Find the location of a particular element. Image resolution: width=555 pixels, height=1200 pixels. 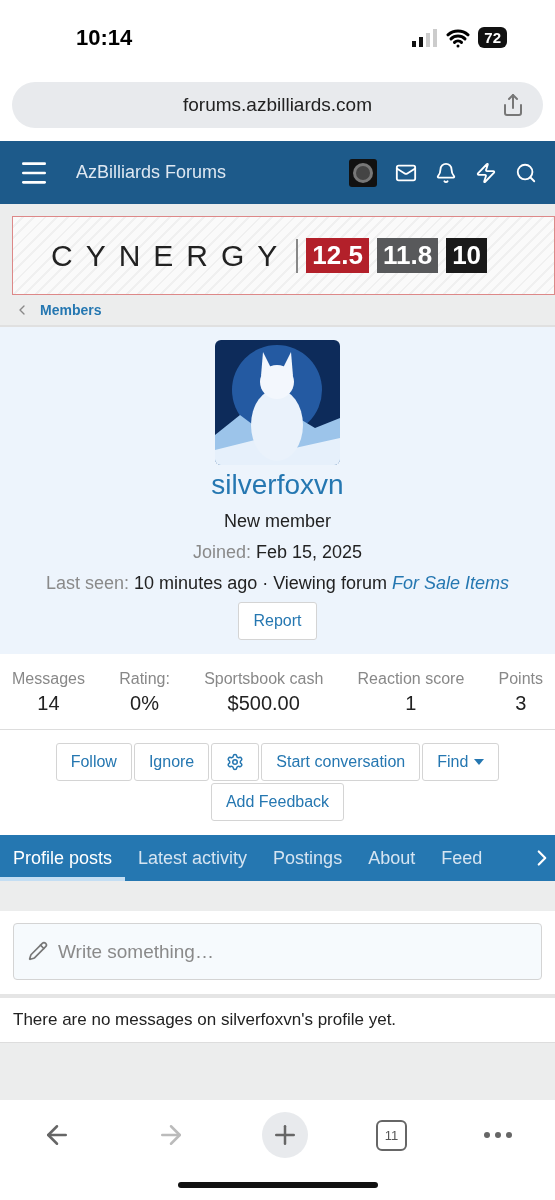

joined-label: Joined: is located at coordinates (221, 552).